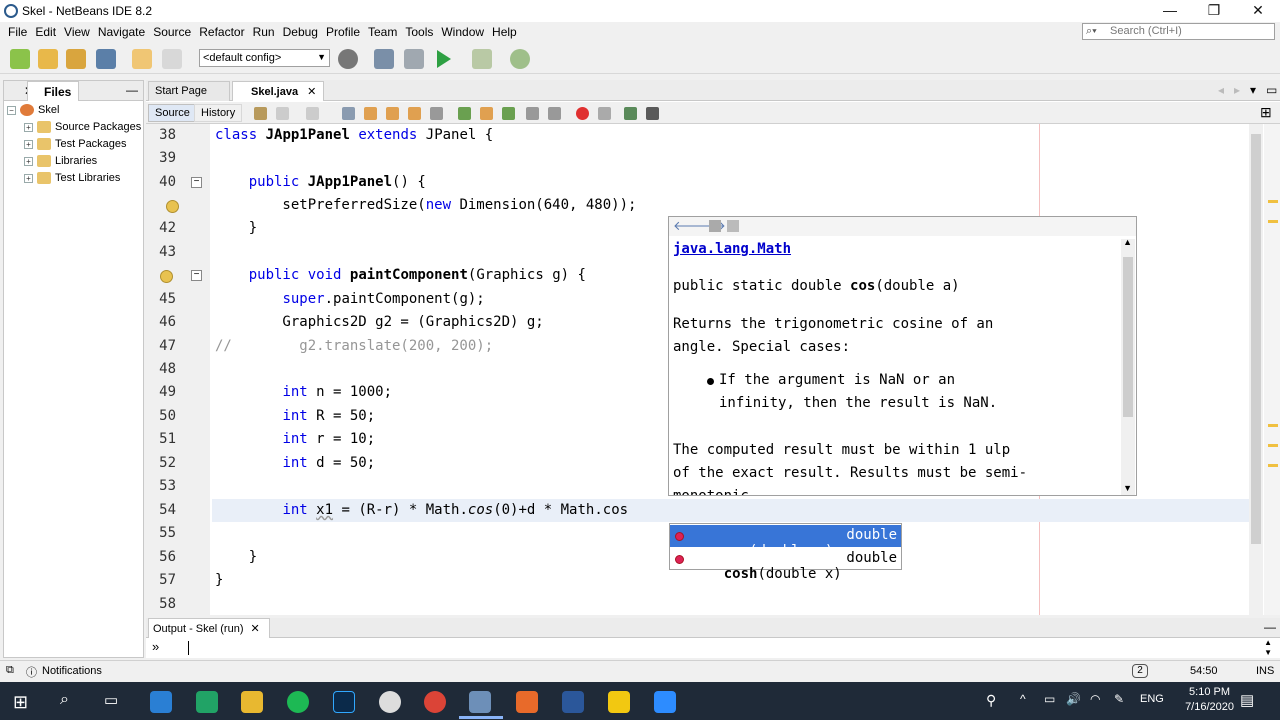  What do you see at coordinates (1119, 699) in the screenshot?
I see `pen-icon: ✎` at bounding box center [1119, 699].